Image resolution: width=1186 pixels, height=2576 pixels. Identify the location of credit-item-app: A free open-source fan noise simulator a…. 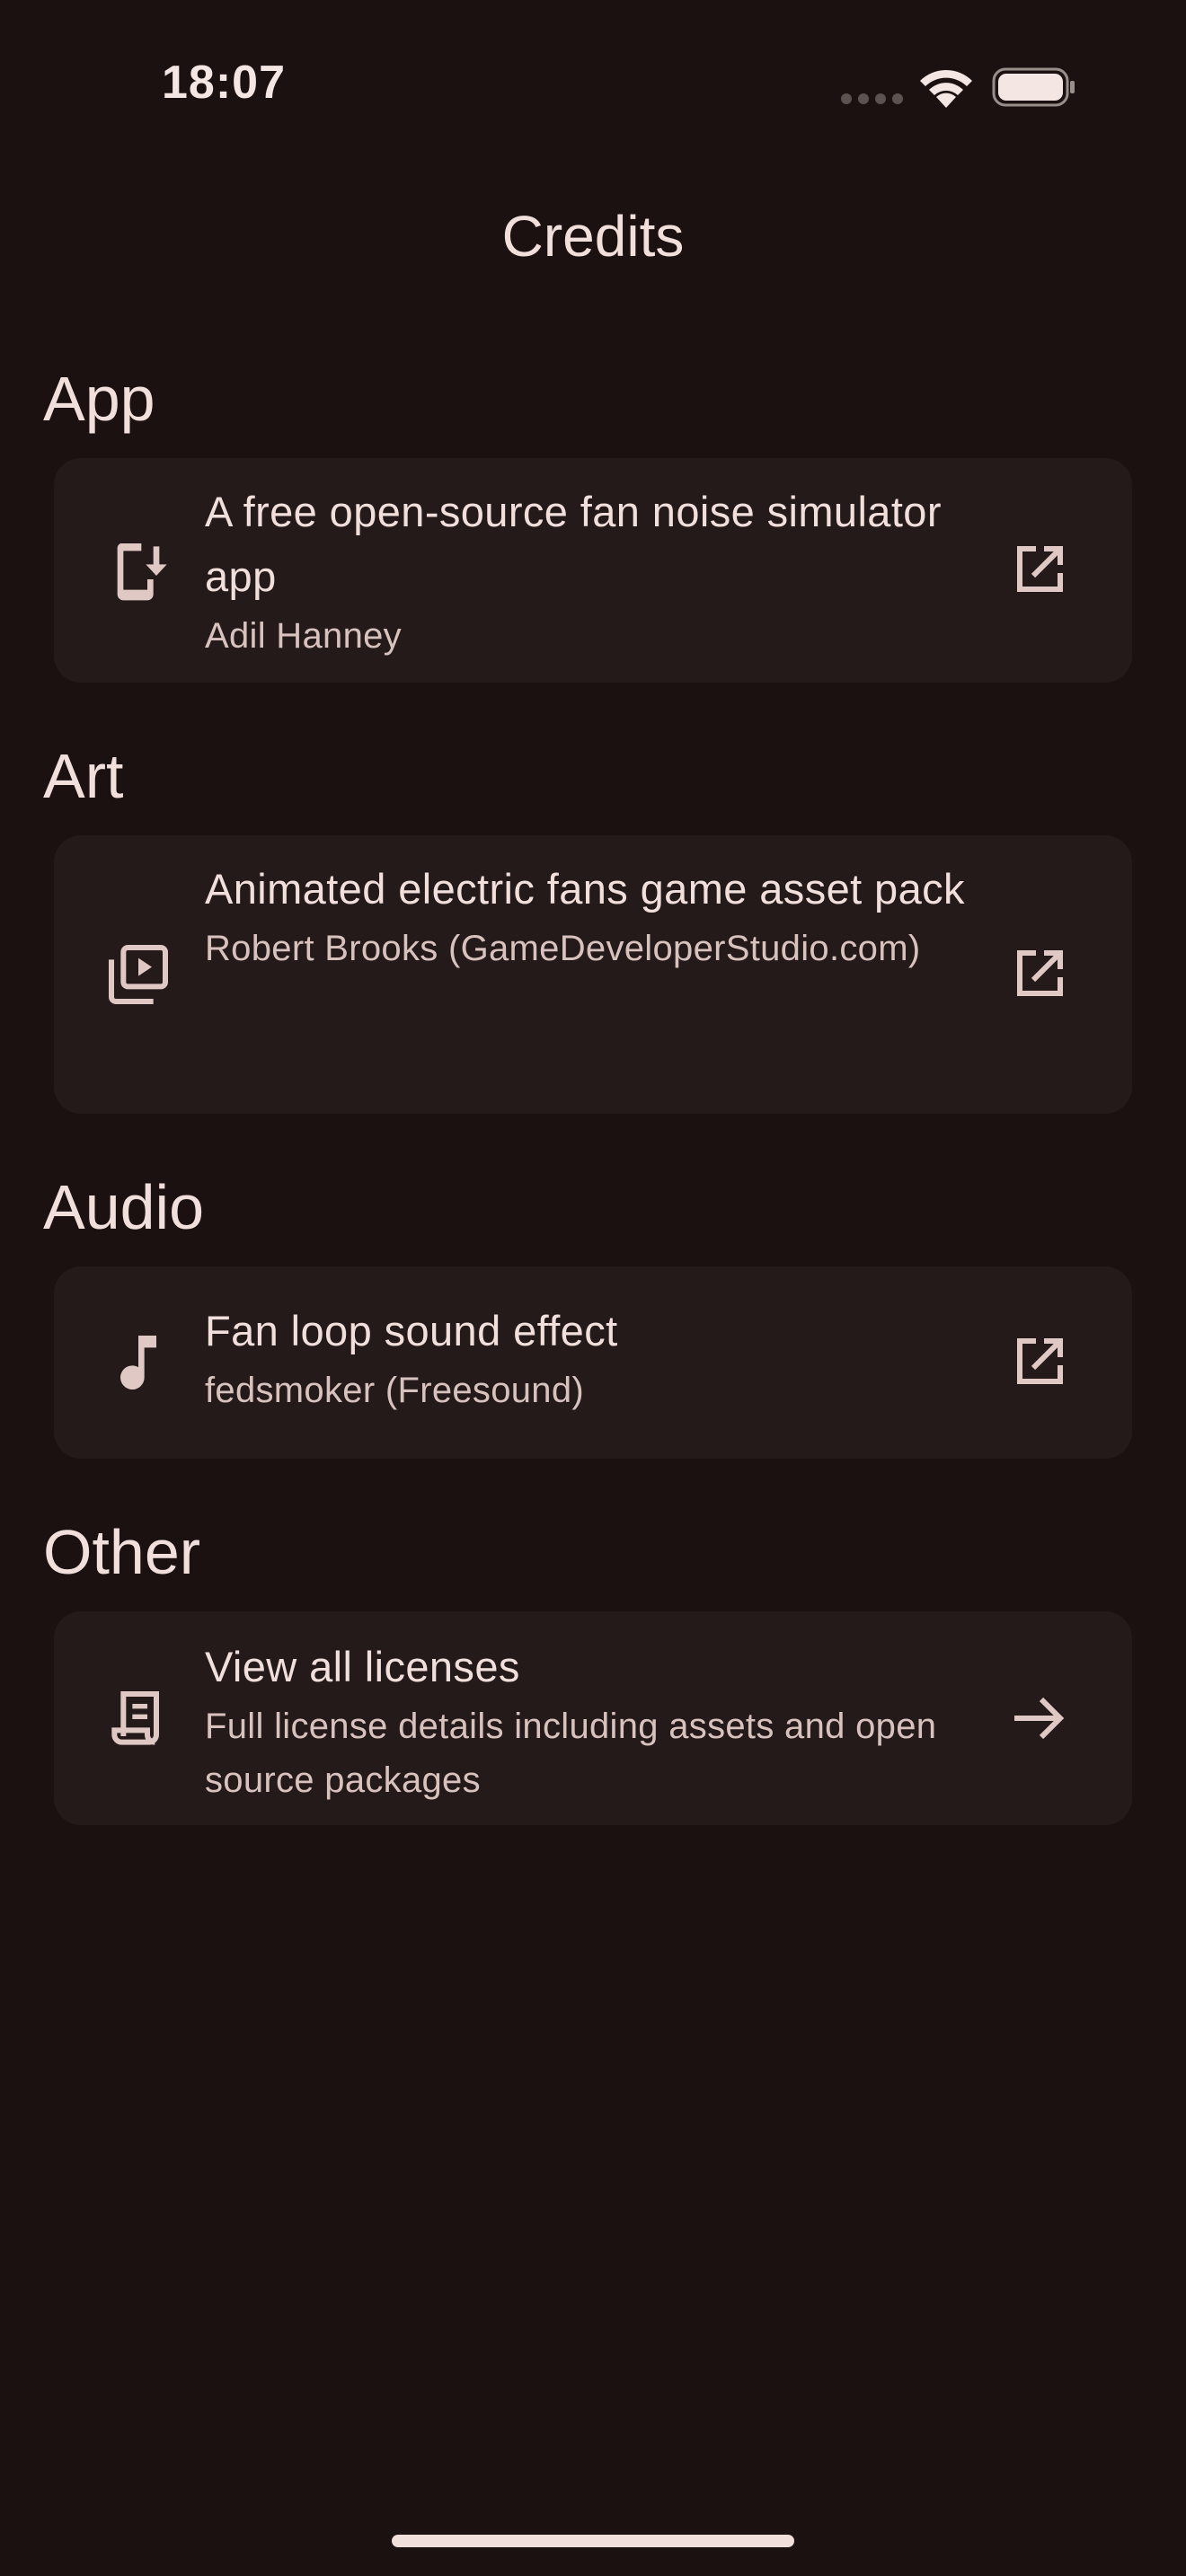
(593, 570).